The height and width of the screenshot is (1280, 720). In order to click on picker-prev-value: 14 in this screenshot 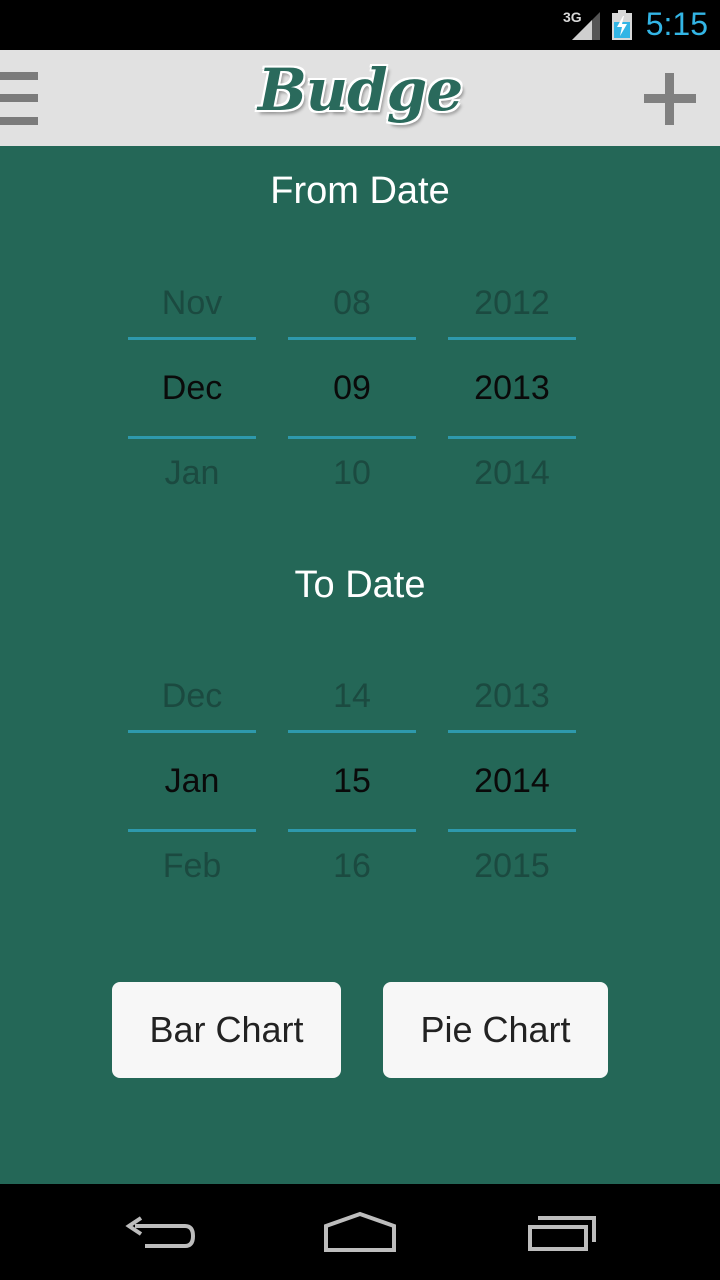, I will do `click(352, 696)`.